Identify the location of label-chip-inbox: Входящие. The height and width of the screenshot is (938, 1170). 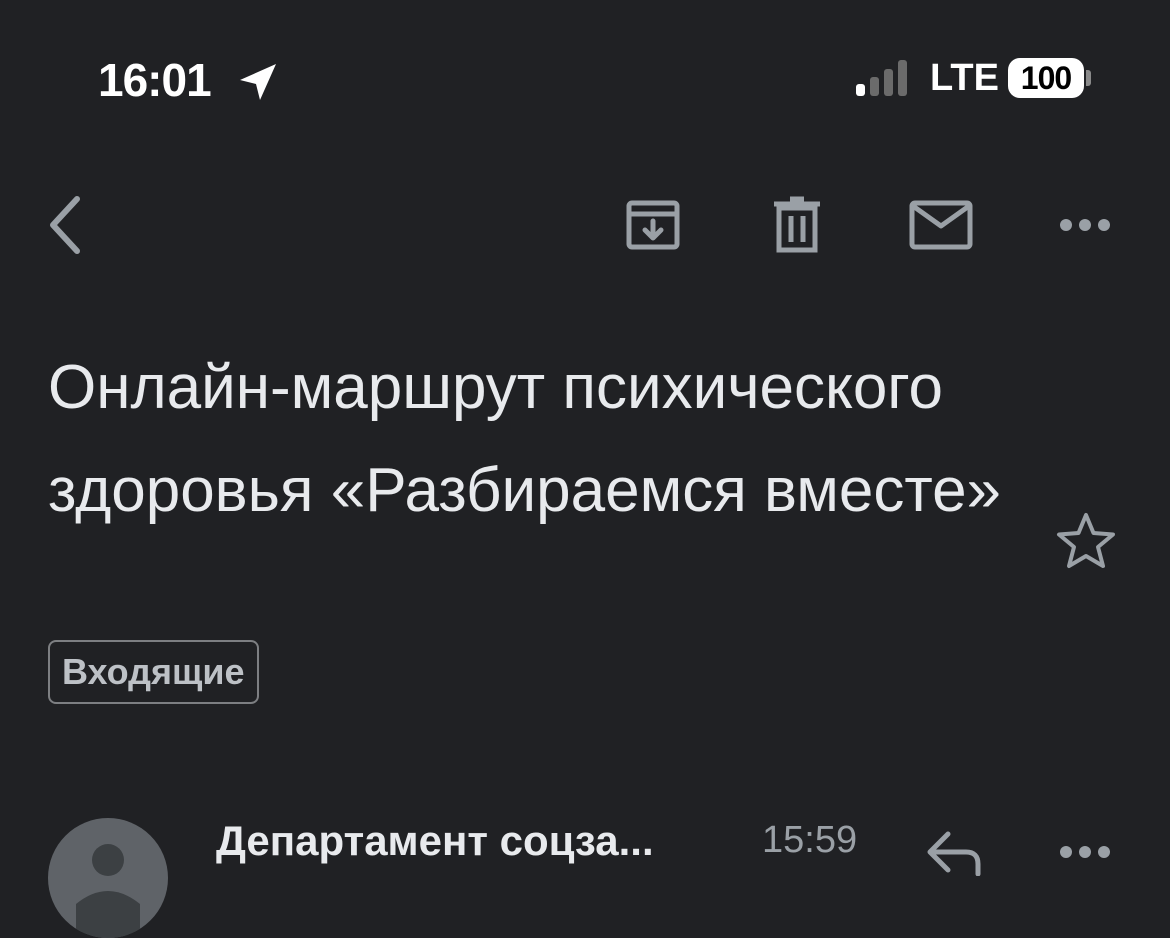
(153, 672).